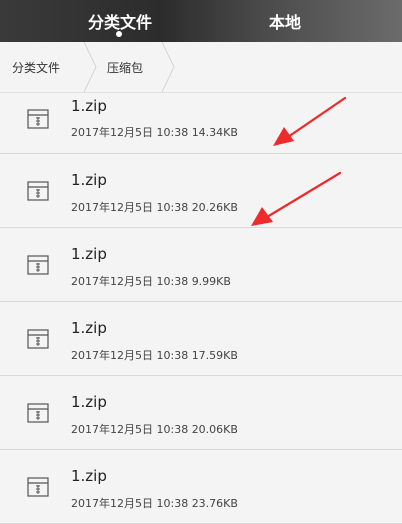 This screenshot has height=524, width=402. I want to click on list-item: 1.zip 2017年12月5日 10:38 17.59KB, so click(201, 339).